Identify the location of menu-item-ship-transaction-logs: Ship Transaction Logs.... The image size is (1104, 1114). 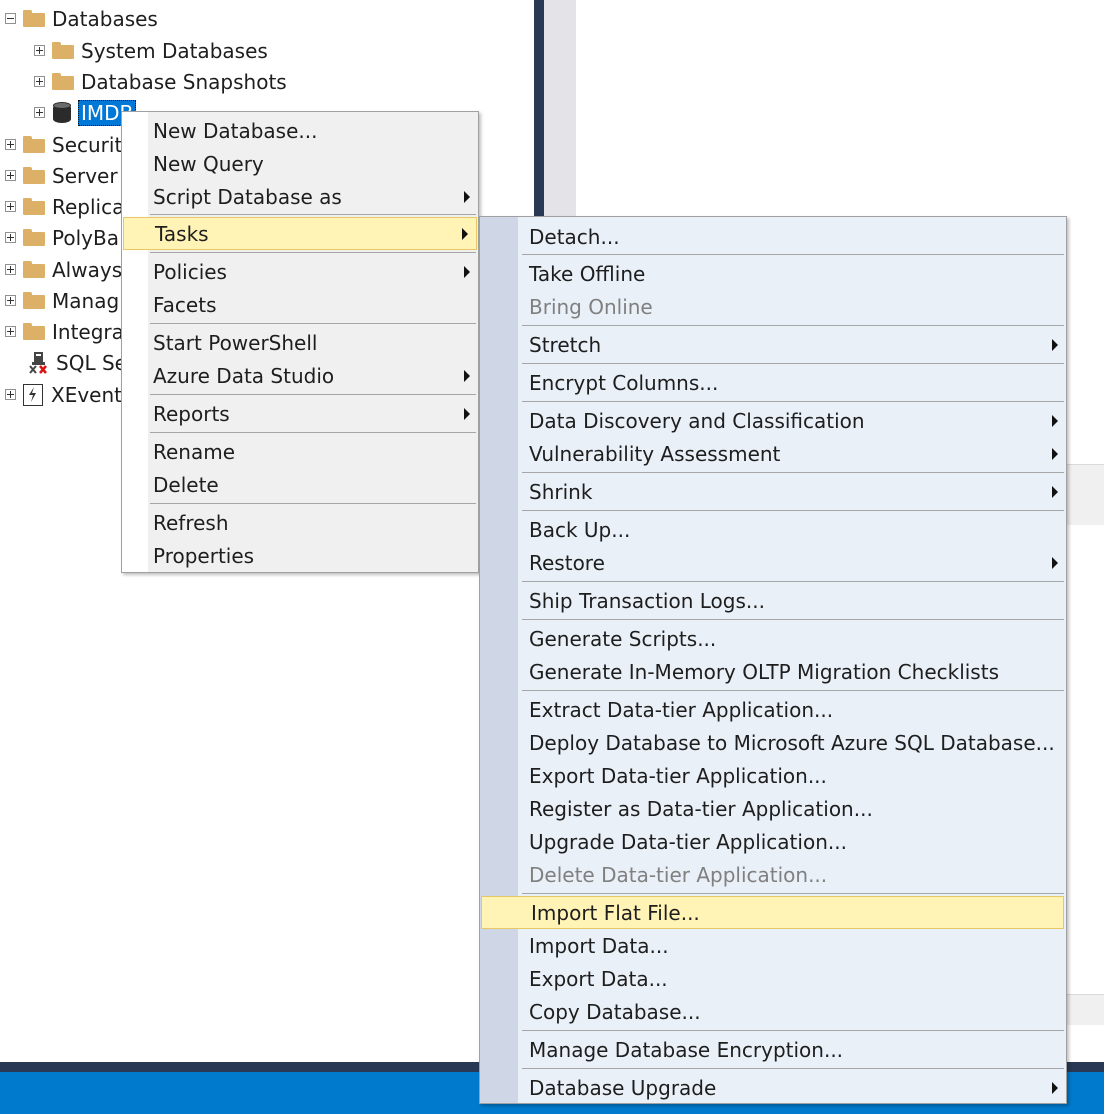
(773, 600).